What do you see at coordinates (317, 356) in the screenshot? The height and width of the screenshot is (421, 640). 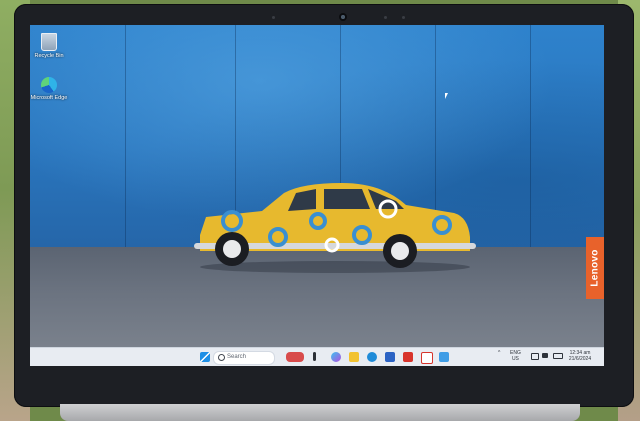 I see `taskbar: Search ^ ENG US 12:34 am 21/6/2024` at bounding box center [317, 356].